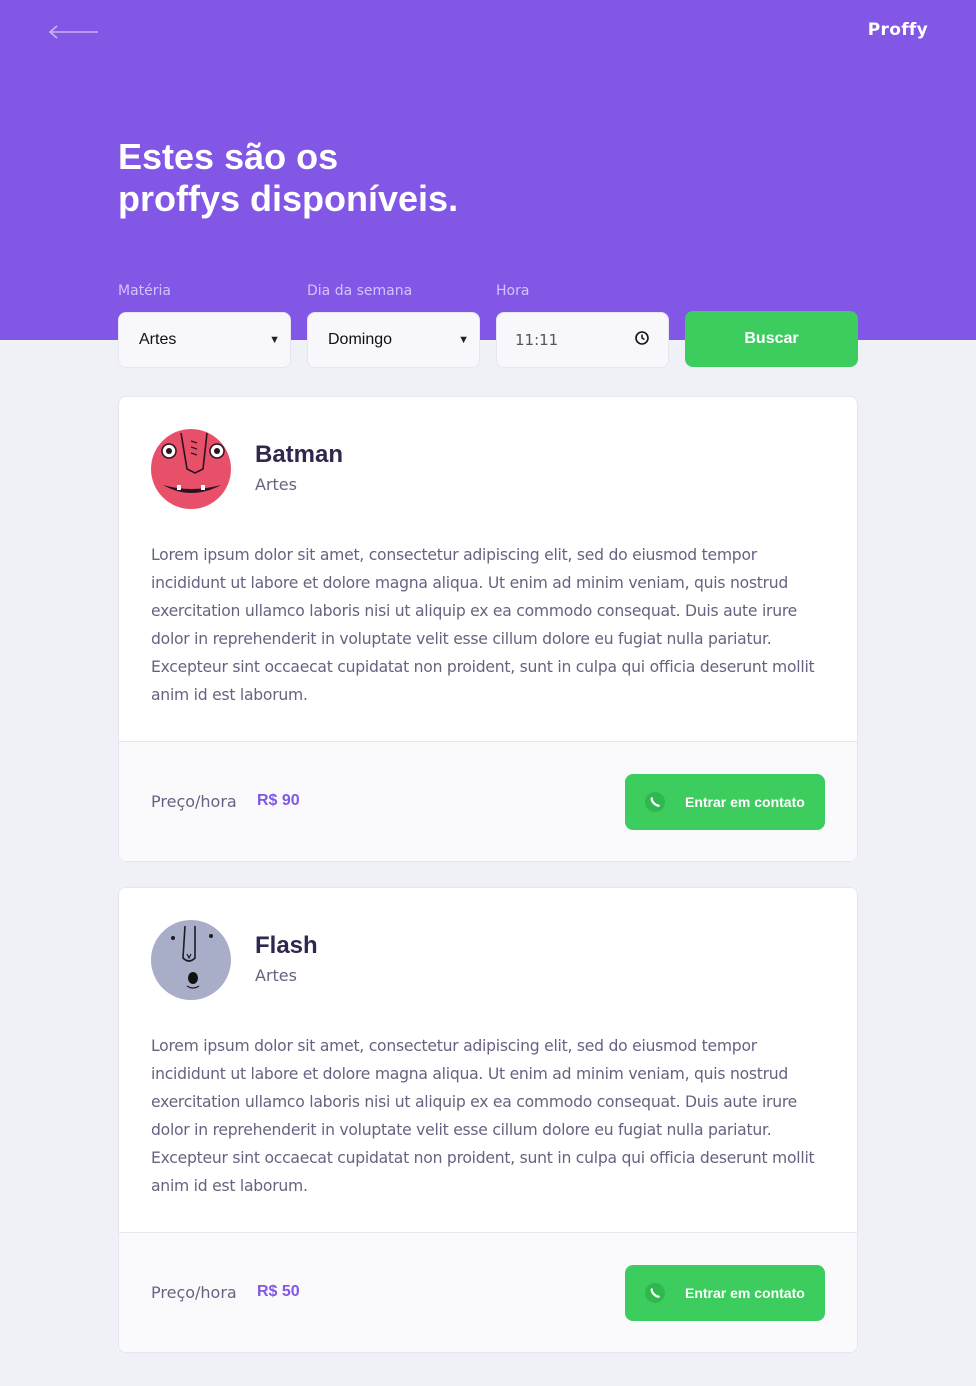 This screenshot has height=1386, width=976. What do you see at coordinates (488, 1292) in the screenshot?
I see `teacher-card-footer: Preço/hora R$ 50 Entrar em contato` at bounding box center [488, 1292].